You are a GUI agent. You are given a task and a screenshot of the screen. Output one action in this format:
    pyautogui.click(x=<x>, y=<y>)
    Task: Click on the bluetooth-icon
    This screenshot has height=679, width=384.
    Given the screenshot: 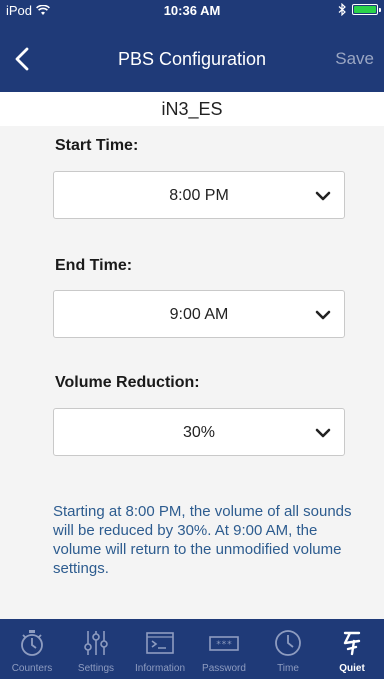 What is the action you would take?
    pyautogui.click(x=342, y=9)
    